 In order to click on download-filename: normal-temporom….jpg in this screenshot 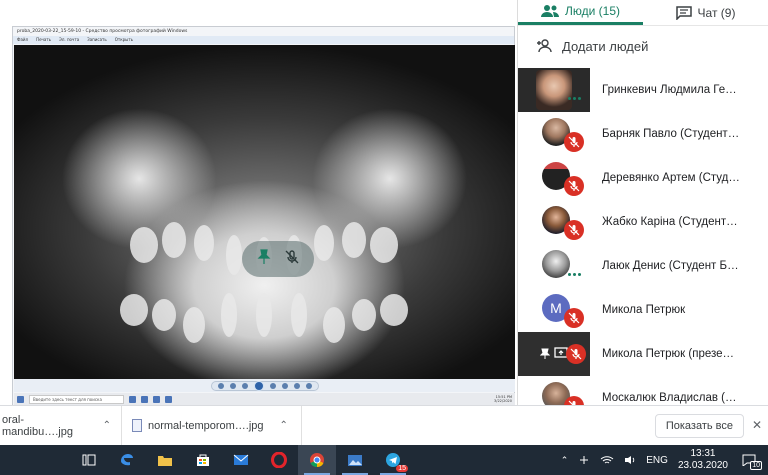, I will do `click(206, 425)`.